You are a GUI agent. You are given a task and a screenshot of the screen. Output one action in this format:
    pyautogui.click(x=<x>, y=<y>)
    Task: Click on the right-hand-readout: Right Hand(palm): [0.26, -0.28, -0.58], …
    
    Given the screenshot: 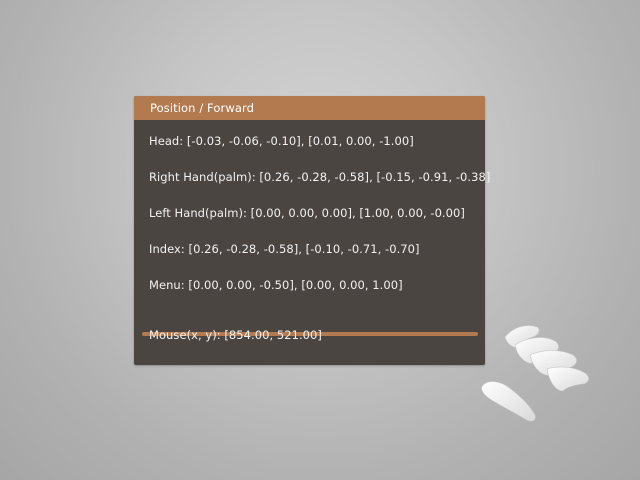 What is the action you would take?
    pyautogui.click(x=320, y=177)
    